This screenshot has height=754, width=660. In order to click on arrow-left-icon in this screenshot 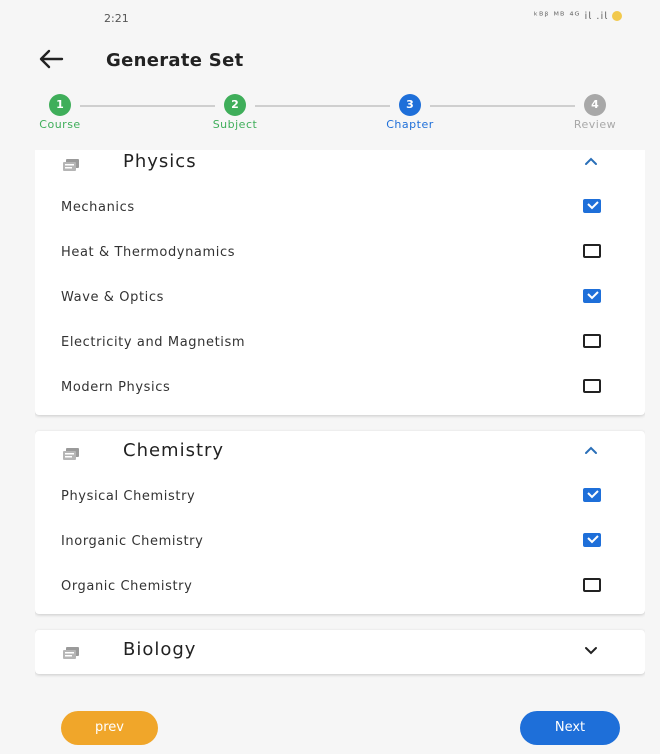, I will do `click(51, 59)`.